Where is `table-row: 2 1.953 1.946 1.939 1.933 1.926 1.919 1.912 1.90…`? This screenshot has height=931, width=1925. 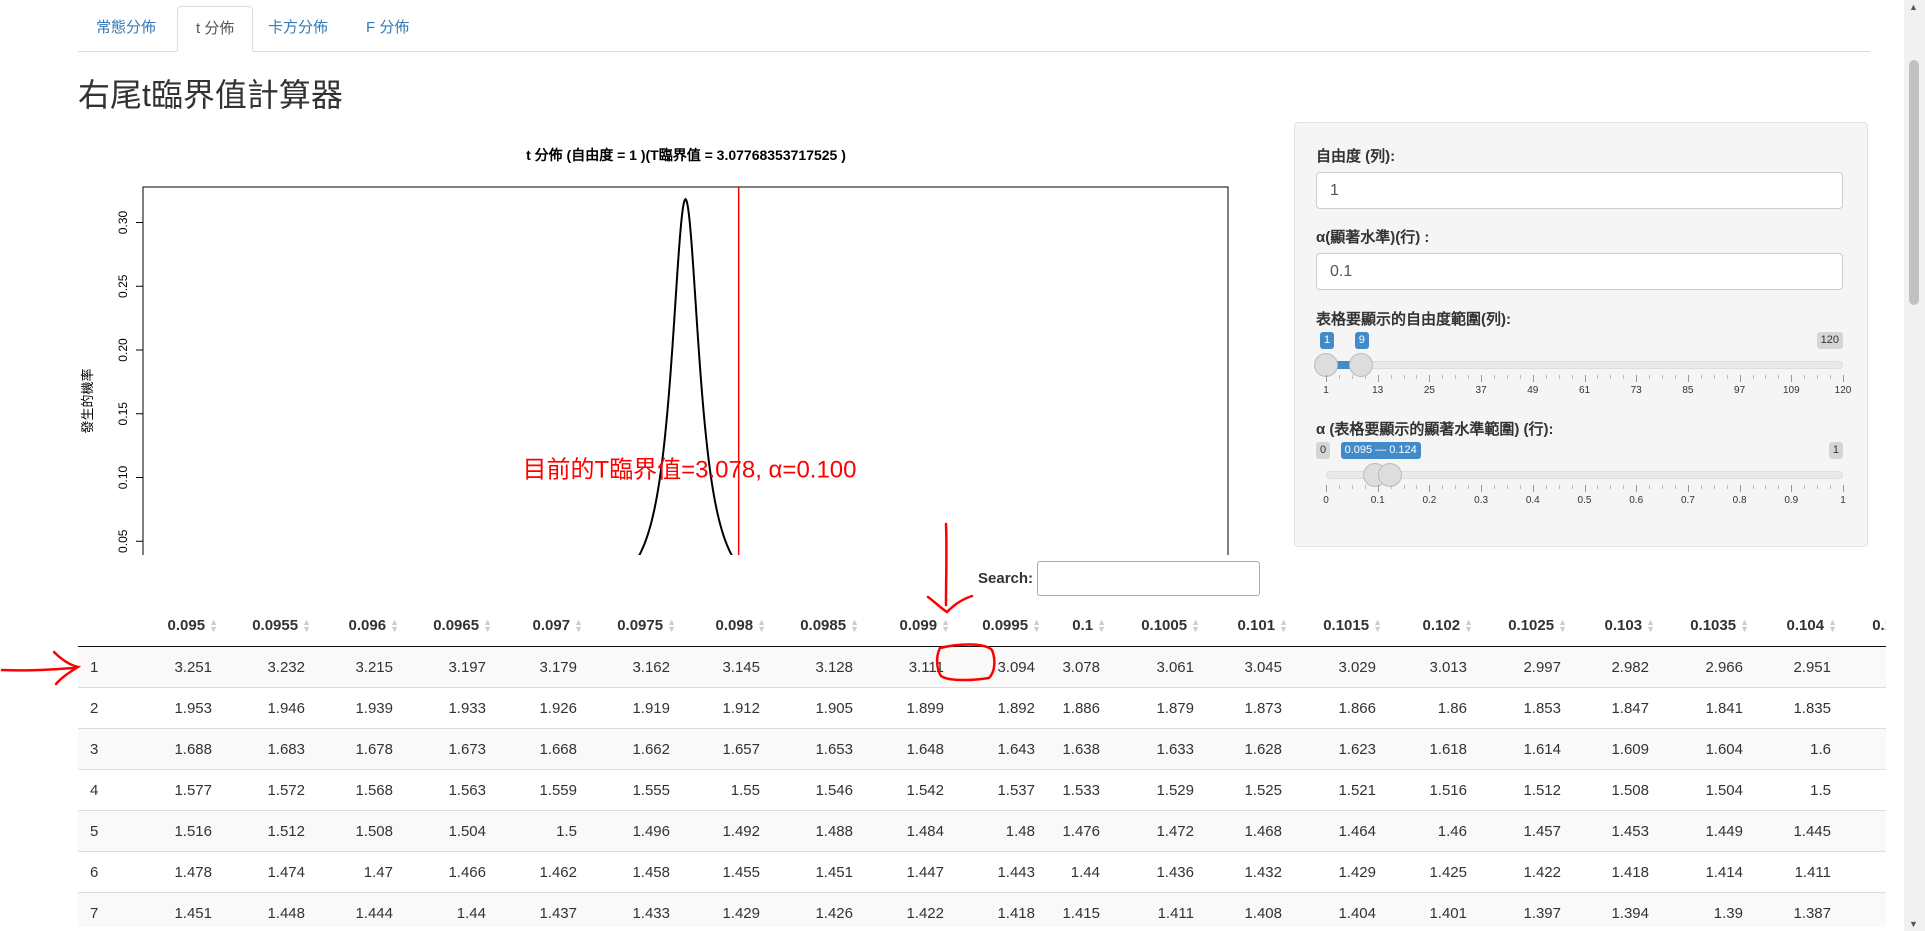 table-row: 2 1.953 1.946 1.939 1.933 1.926 1.919 1.912 1.90… is located at coordinates (982, 708).